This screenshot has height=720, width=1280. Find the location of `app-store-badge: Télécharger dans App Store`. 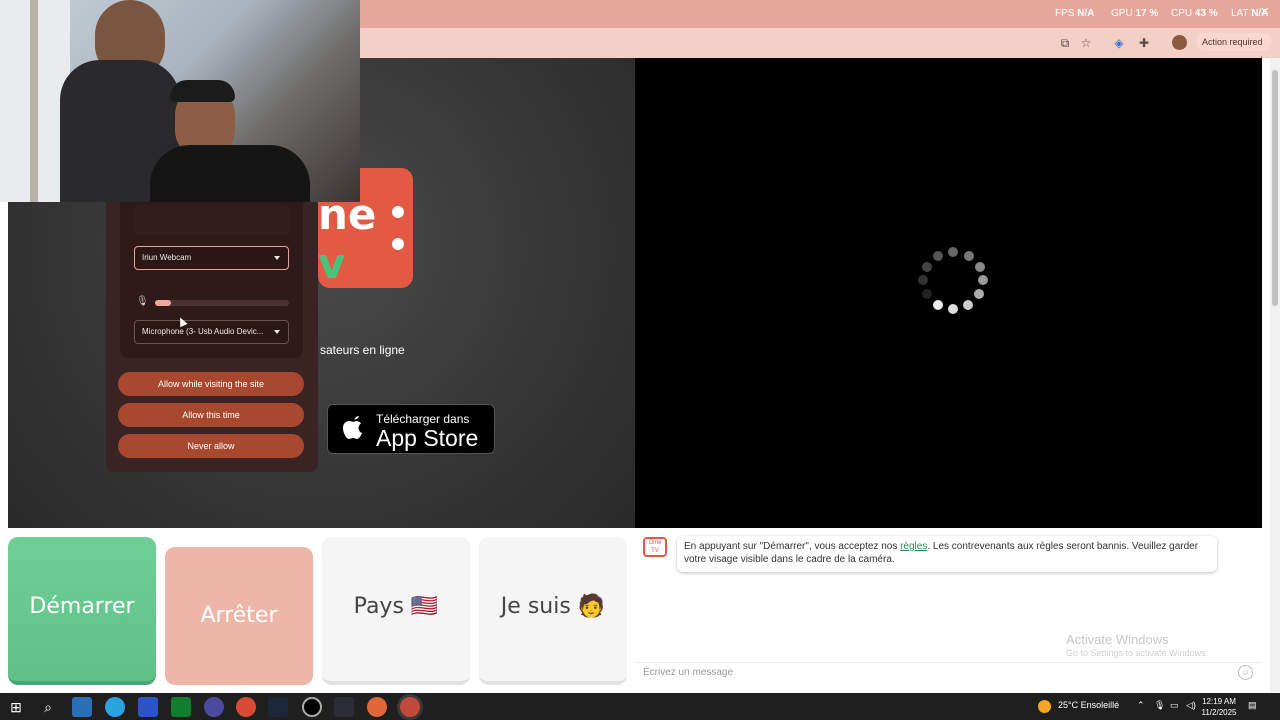

app-store-badge: Télécharger dans App Store is located at coordinates (411, 429).